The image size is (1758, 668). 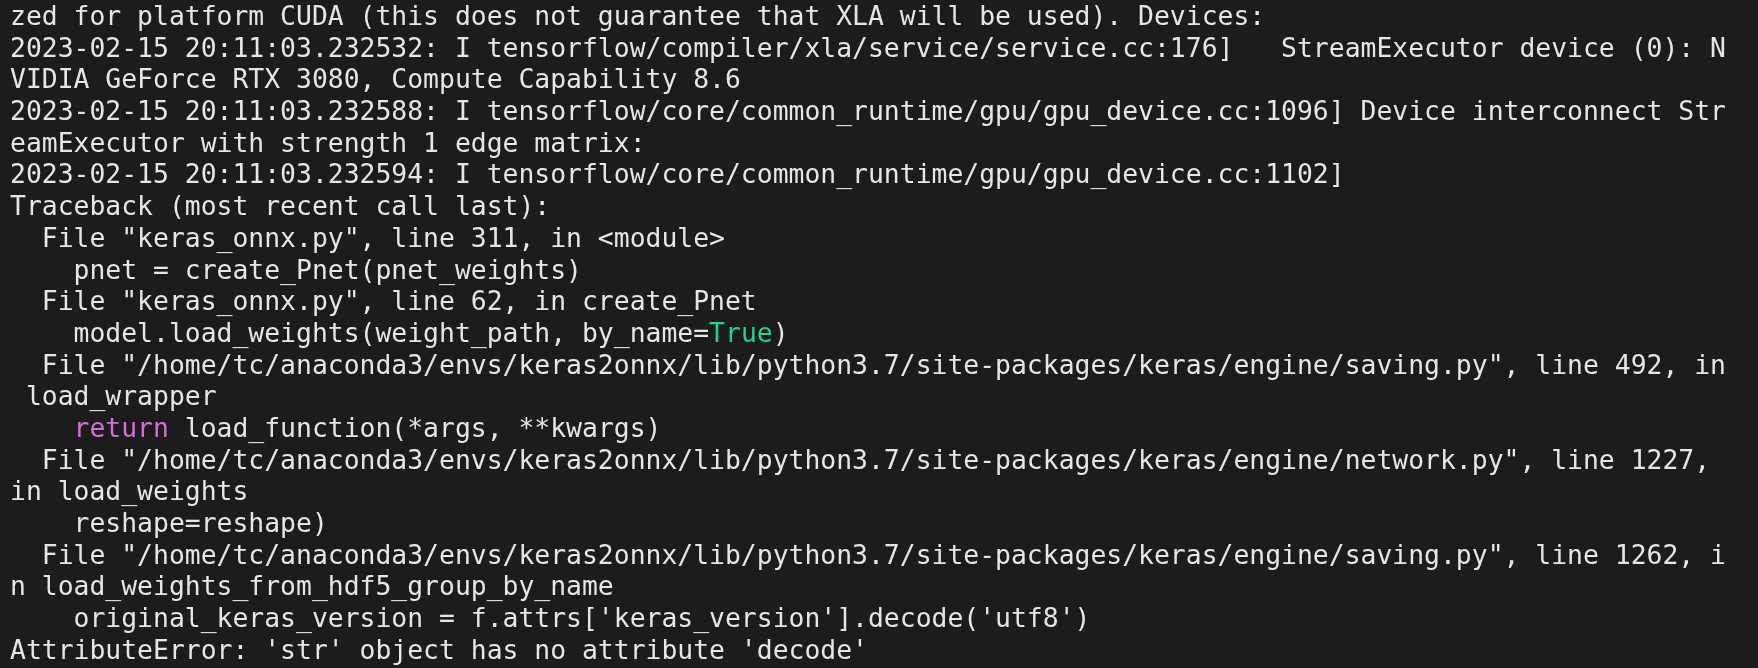 What do you see at coordinates (868, 47) in the screenshot?
I see `terminal-line: 2023-02-15 20:11:03.232532: I tensorflow/compiler/xla/service/service.cc:176] StreamExecutor device (0): N` at bounding box center [868, 47].